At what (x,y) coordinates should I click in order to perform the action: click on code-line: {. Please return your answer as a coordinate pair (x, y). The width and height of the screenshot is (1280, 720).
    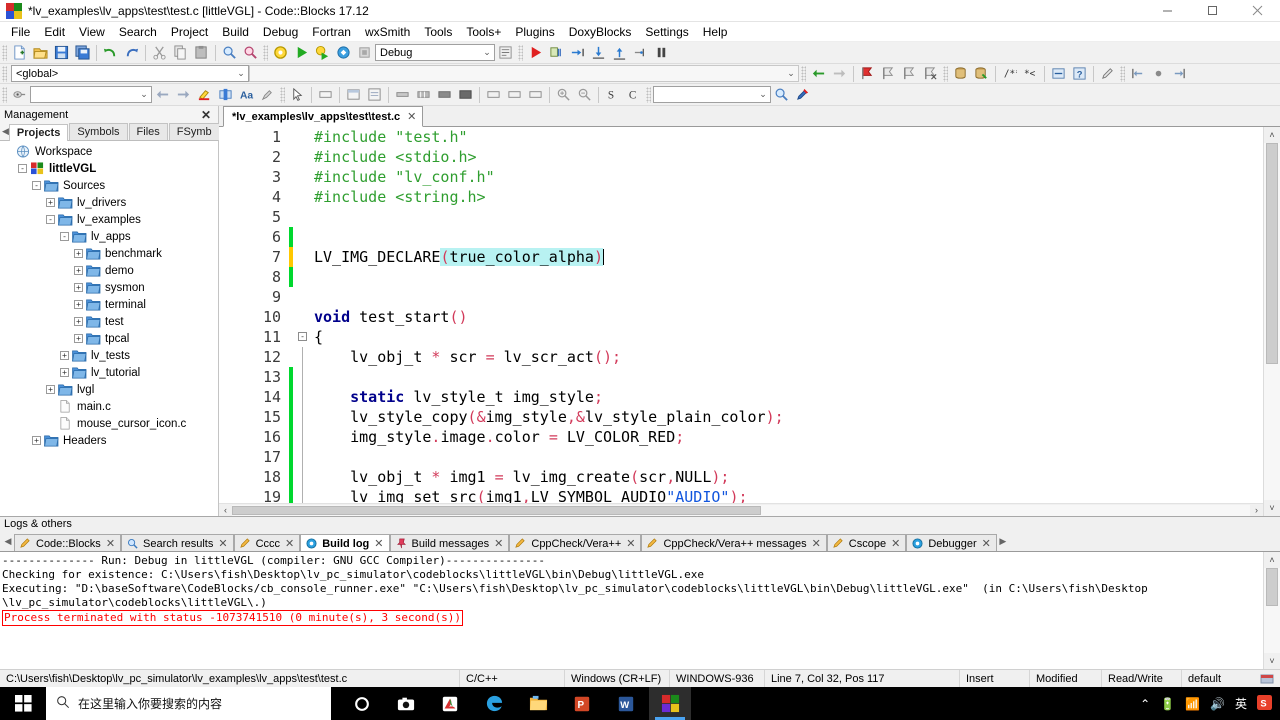
    Looking at the image, I should click on (788, 337).